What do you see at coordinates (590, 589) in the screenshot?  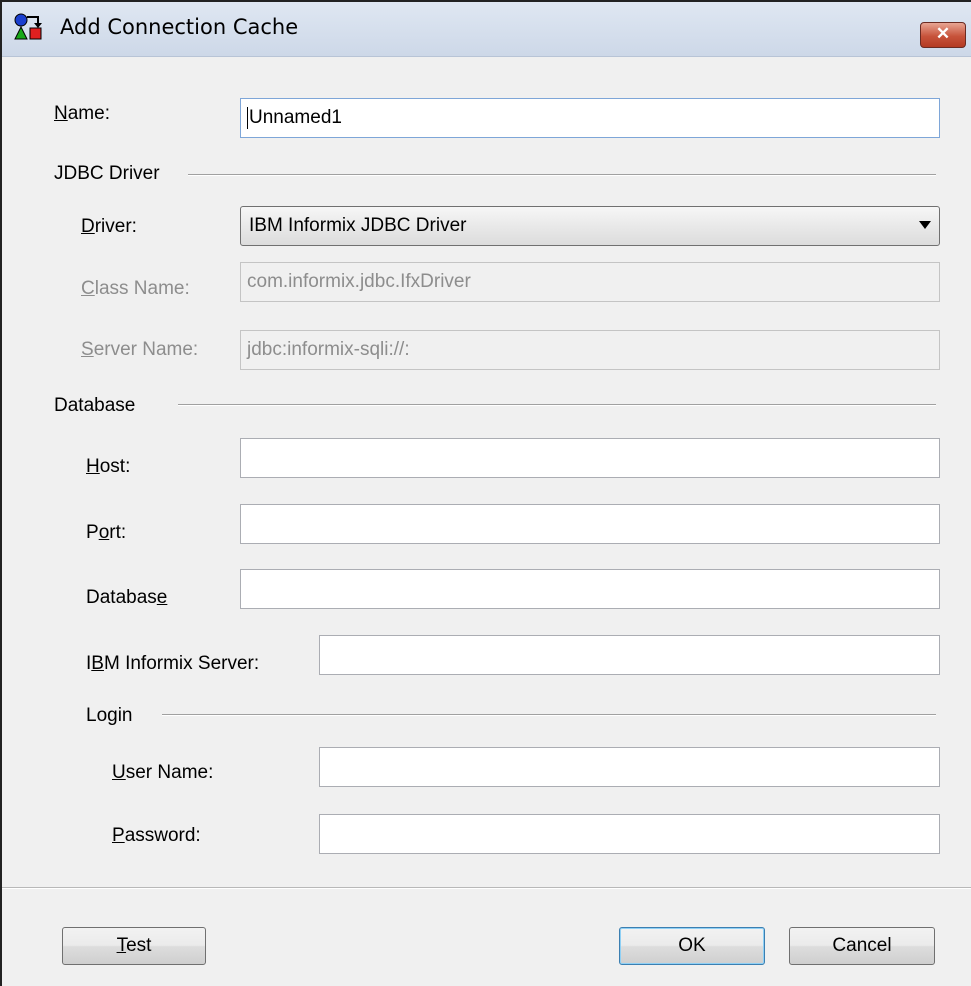 I see `database-input` at bounding box center [590, 589].